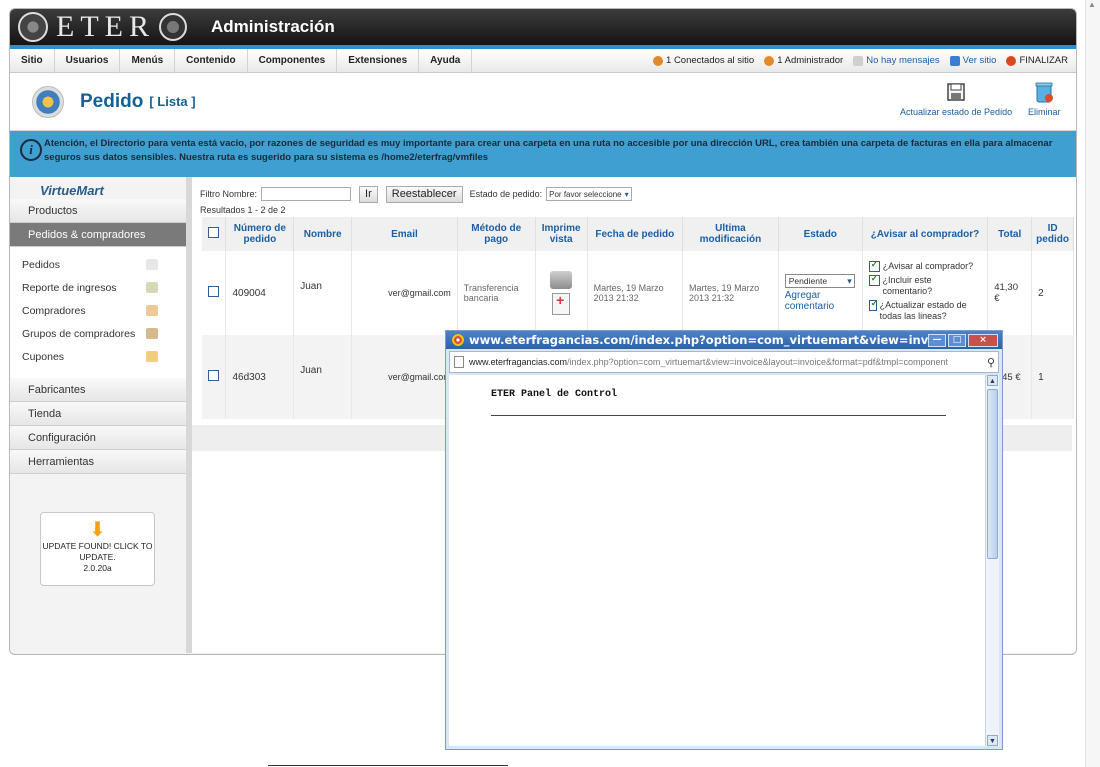  I want to click on header: ETER Administración, so click(543, 29).